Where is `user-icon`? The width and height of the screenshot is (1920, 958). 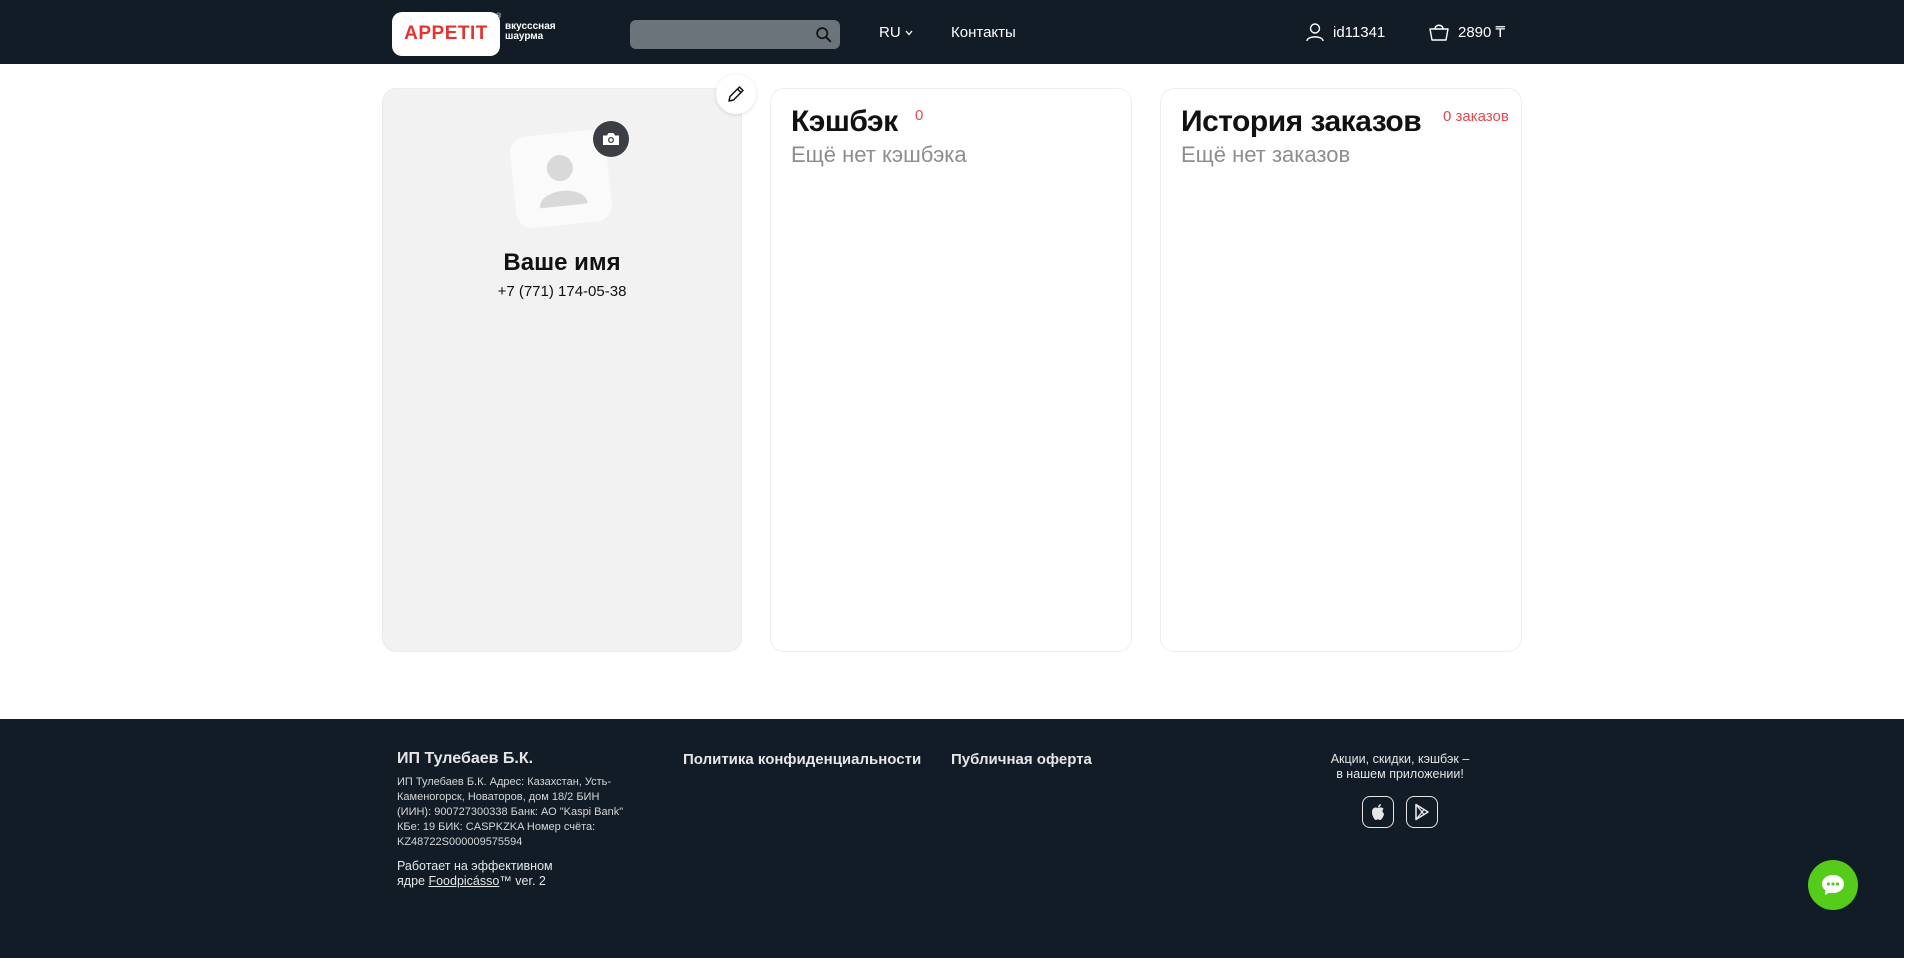
user-icon is located at coordinates (1315, 32).